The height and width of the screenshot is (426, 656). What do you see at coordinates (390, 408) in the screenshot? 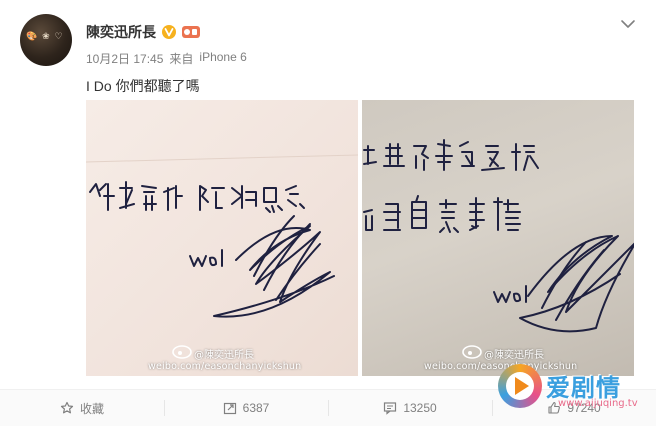
I see `comment-icon` at bounding box center [390, 408].